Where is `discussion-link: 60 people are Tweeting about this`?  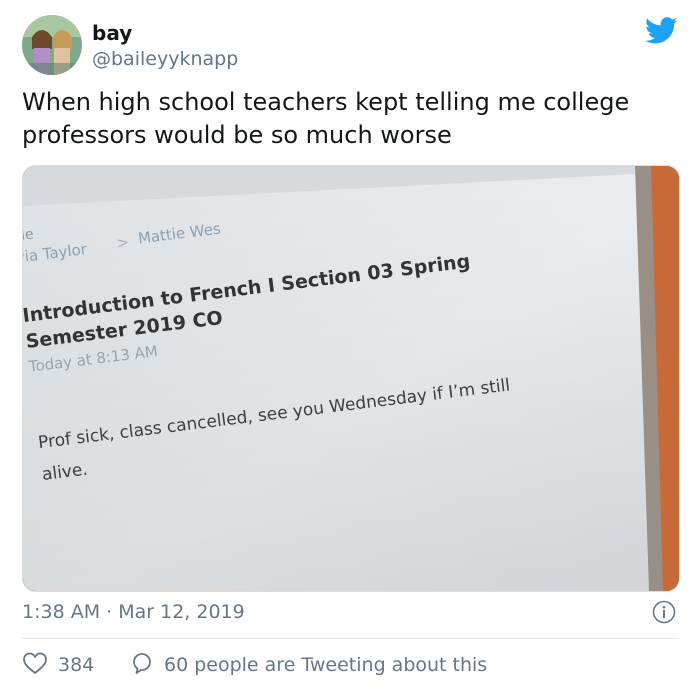
discussion-link: 60 people are Tweeting about this is located at coordinates (308, 665).